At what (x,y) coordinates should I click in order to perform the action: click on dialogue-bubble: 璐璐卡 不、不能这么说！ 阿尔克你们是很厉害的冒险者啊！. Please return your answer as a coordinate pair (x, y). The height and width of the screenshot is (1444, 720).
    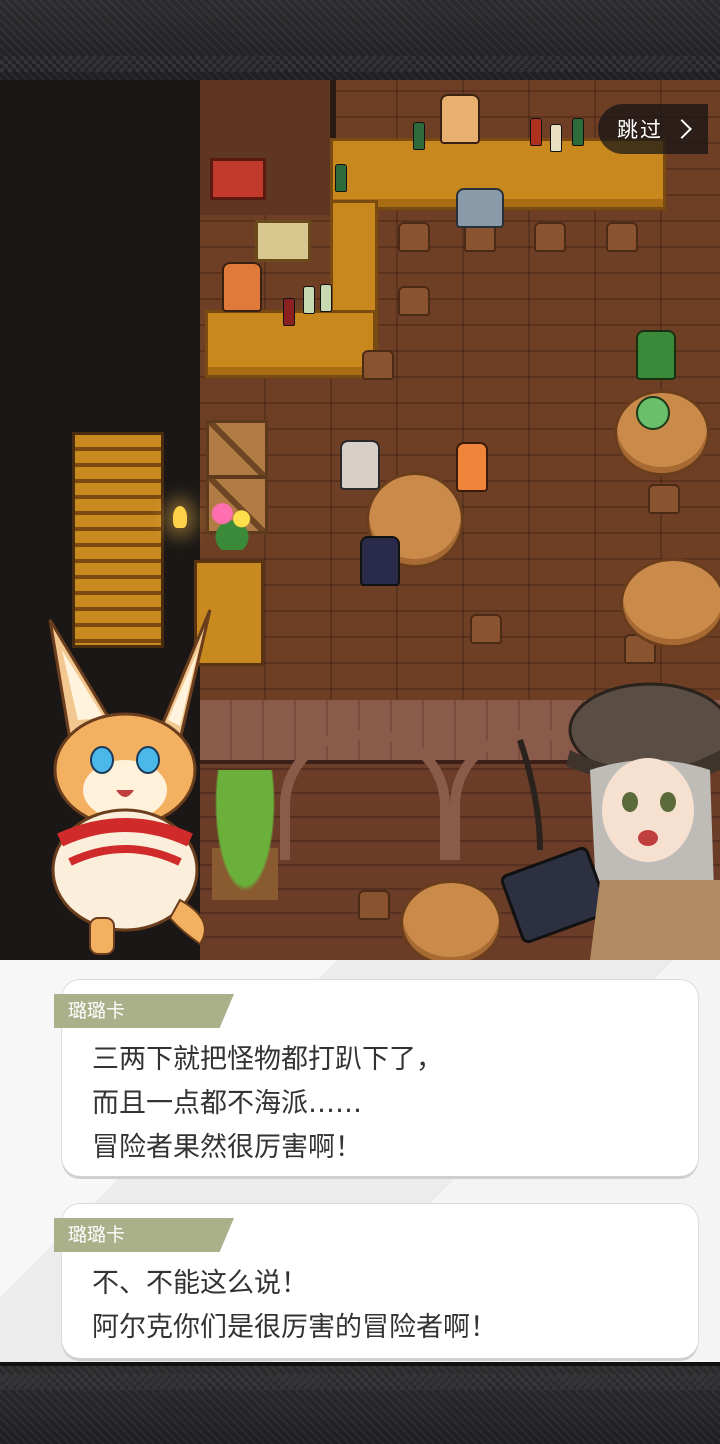
    Looking at the image, I should click on (376, 1281).